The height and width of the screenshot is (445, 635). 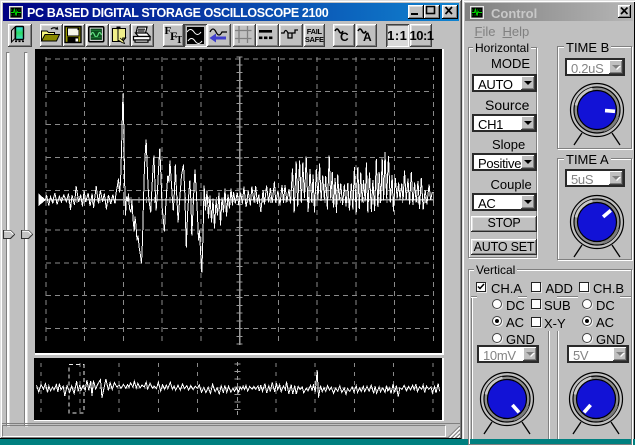 I want to click on svg-text: T, so click(x=179, y=40).